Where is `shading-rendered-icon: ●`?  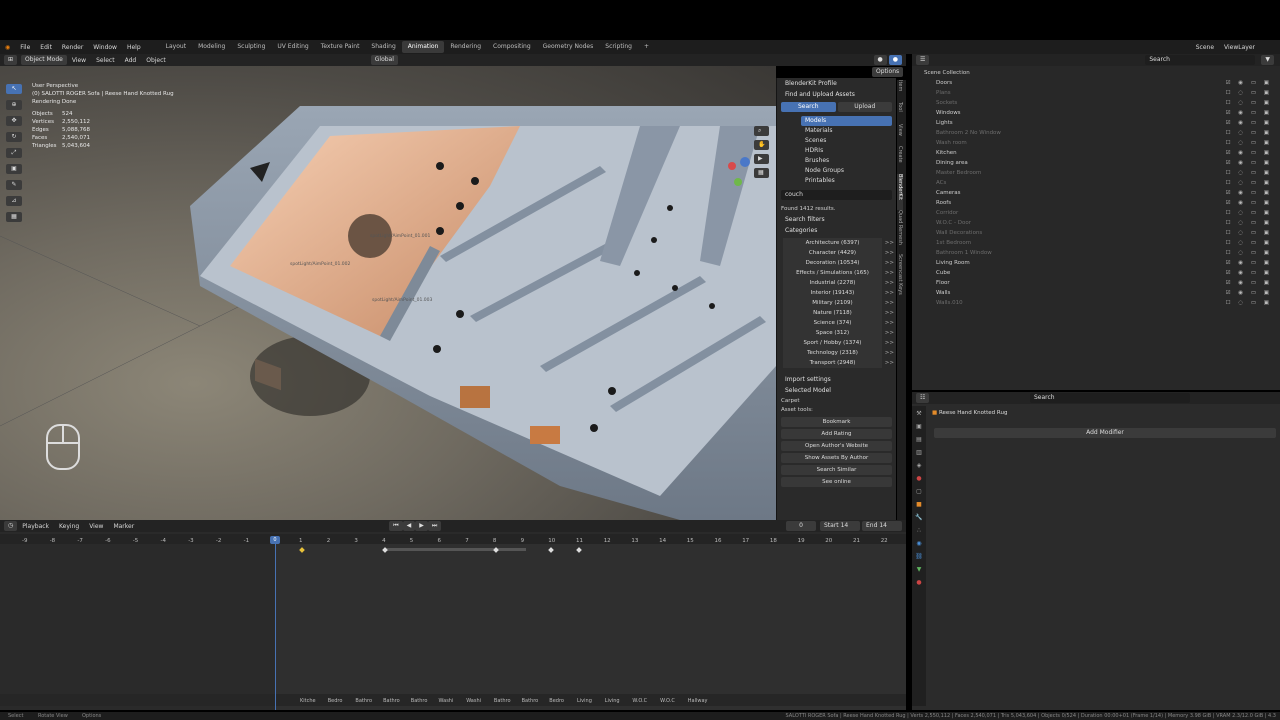
shading-rendered-icon: ● is located at coordinates (895, 60).